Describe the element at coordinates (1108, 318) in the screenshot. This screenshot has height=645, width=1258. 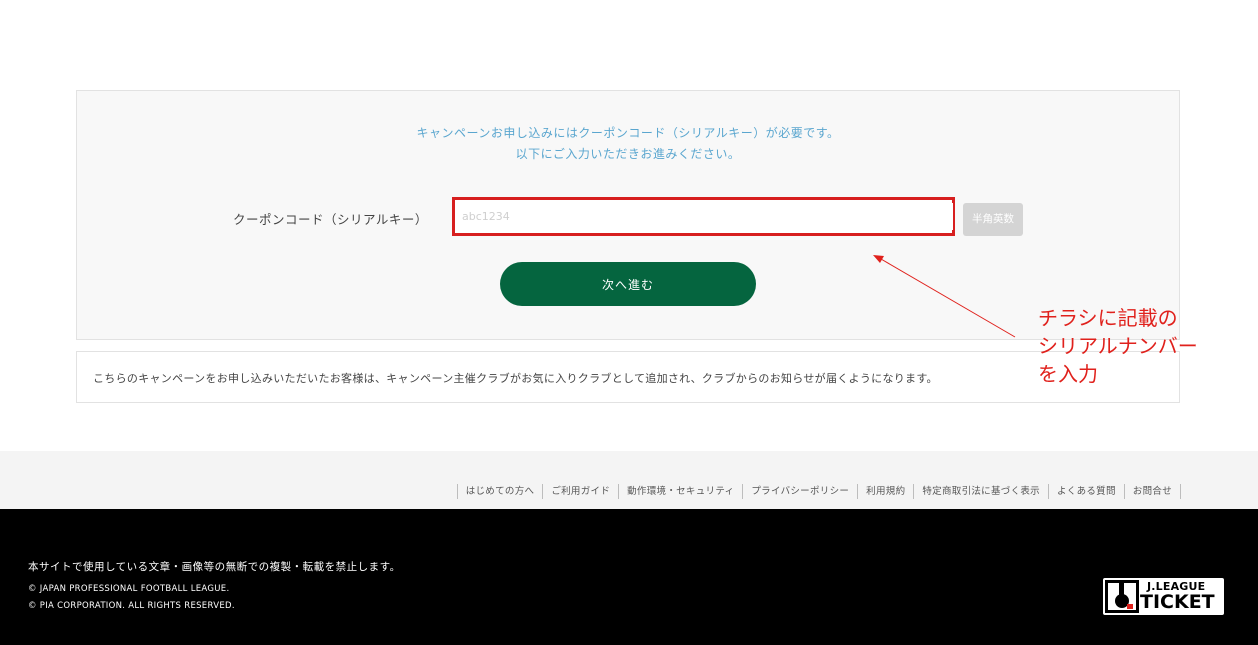
I see `annotation-line-1: チラシに記載の` at that location.